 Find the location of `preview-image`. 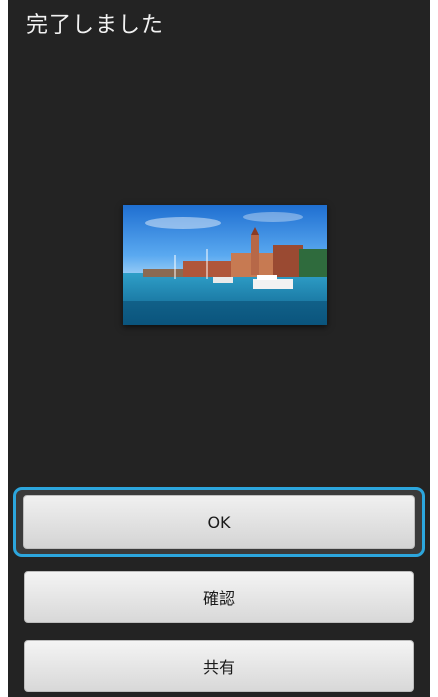

preview-image is located at coordinates (225, 265).